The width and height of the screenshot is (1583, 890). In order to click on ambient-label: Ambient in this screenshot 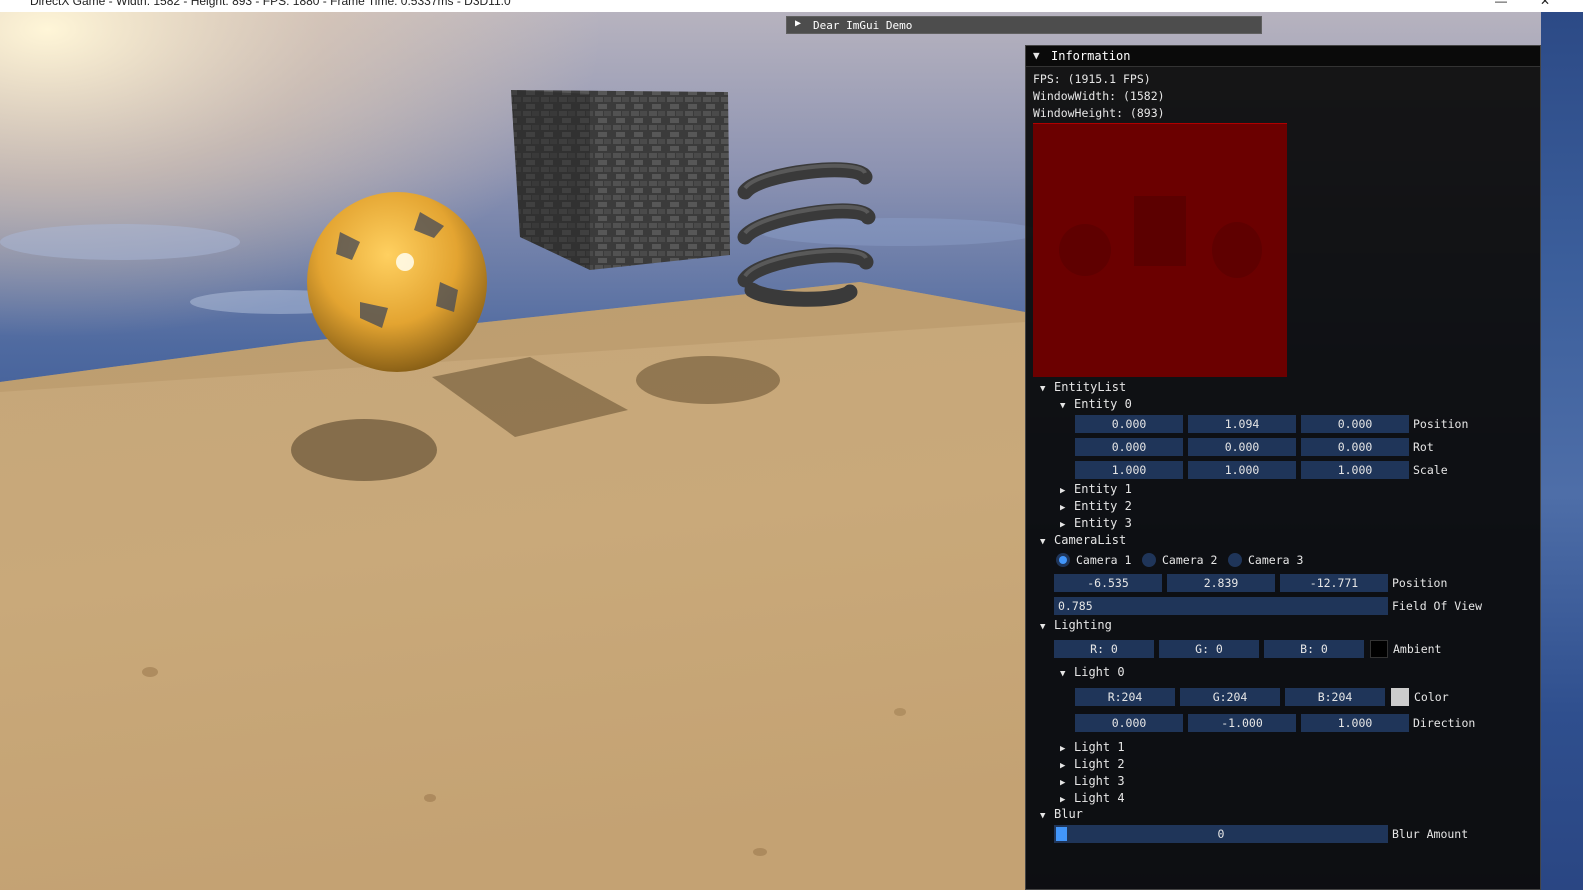, I will do `click(1417, 649)`.